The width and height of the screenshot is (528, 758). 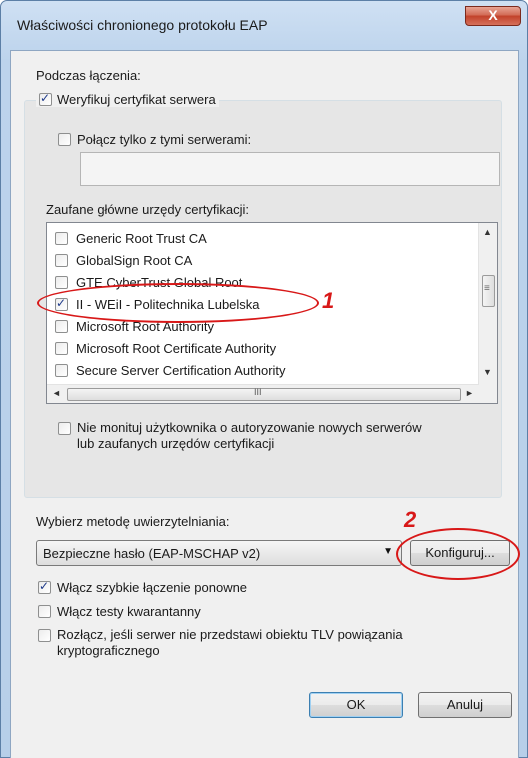 I want to click on auth-method-select: Bezpieczne hasło (EAP-MSCHAP v2) ▼, so click(x=219, y=553).